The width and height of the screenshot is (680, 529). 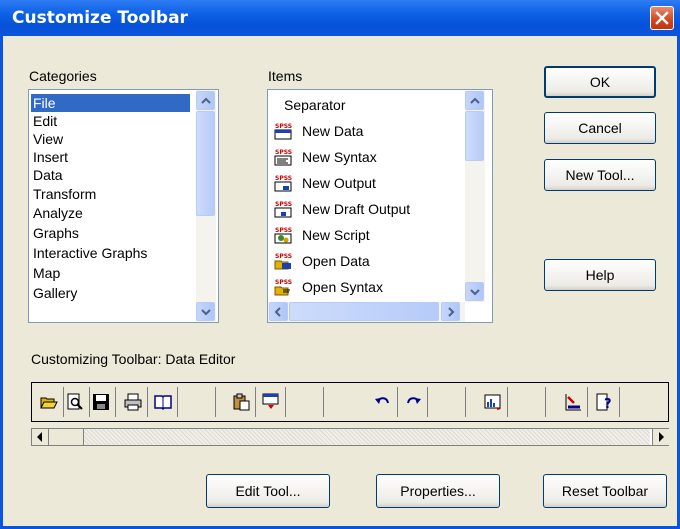 What do you see at coordinates (63, 76) in the screenshot?
I see `categories-label: Categories` at bounding box center [63, 76].